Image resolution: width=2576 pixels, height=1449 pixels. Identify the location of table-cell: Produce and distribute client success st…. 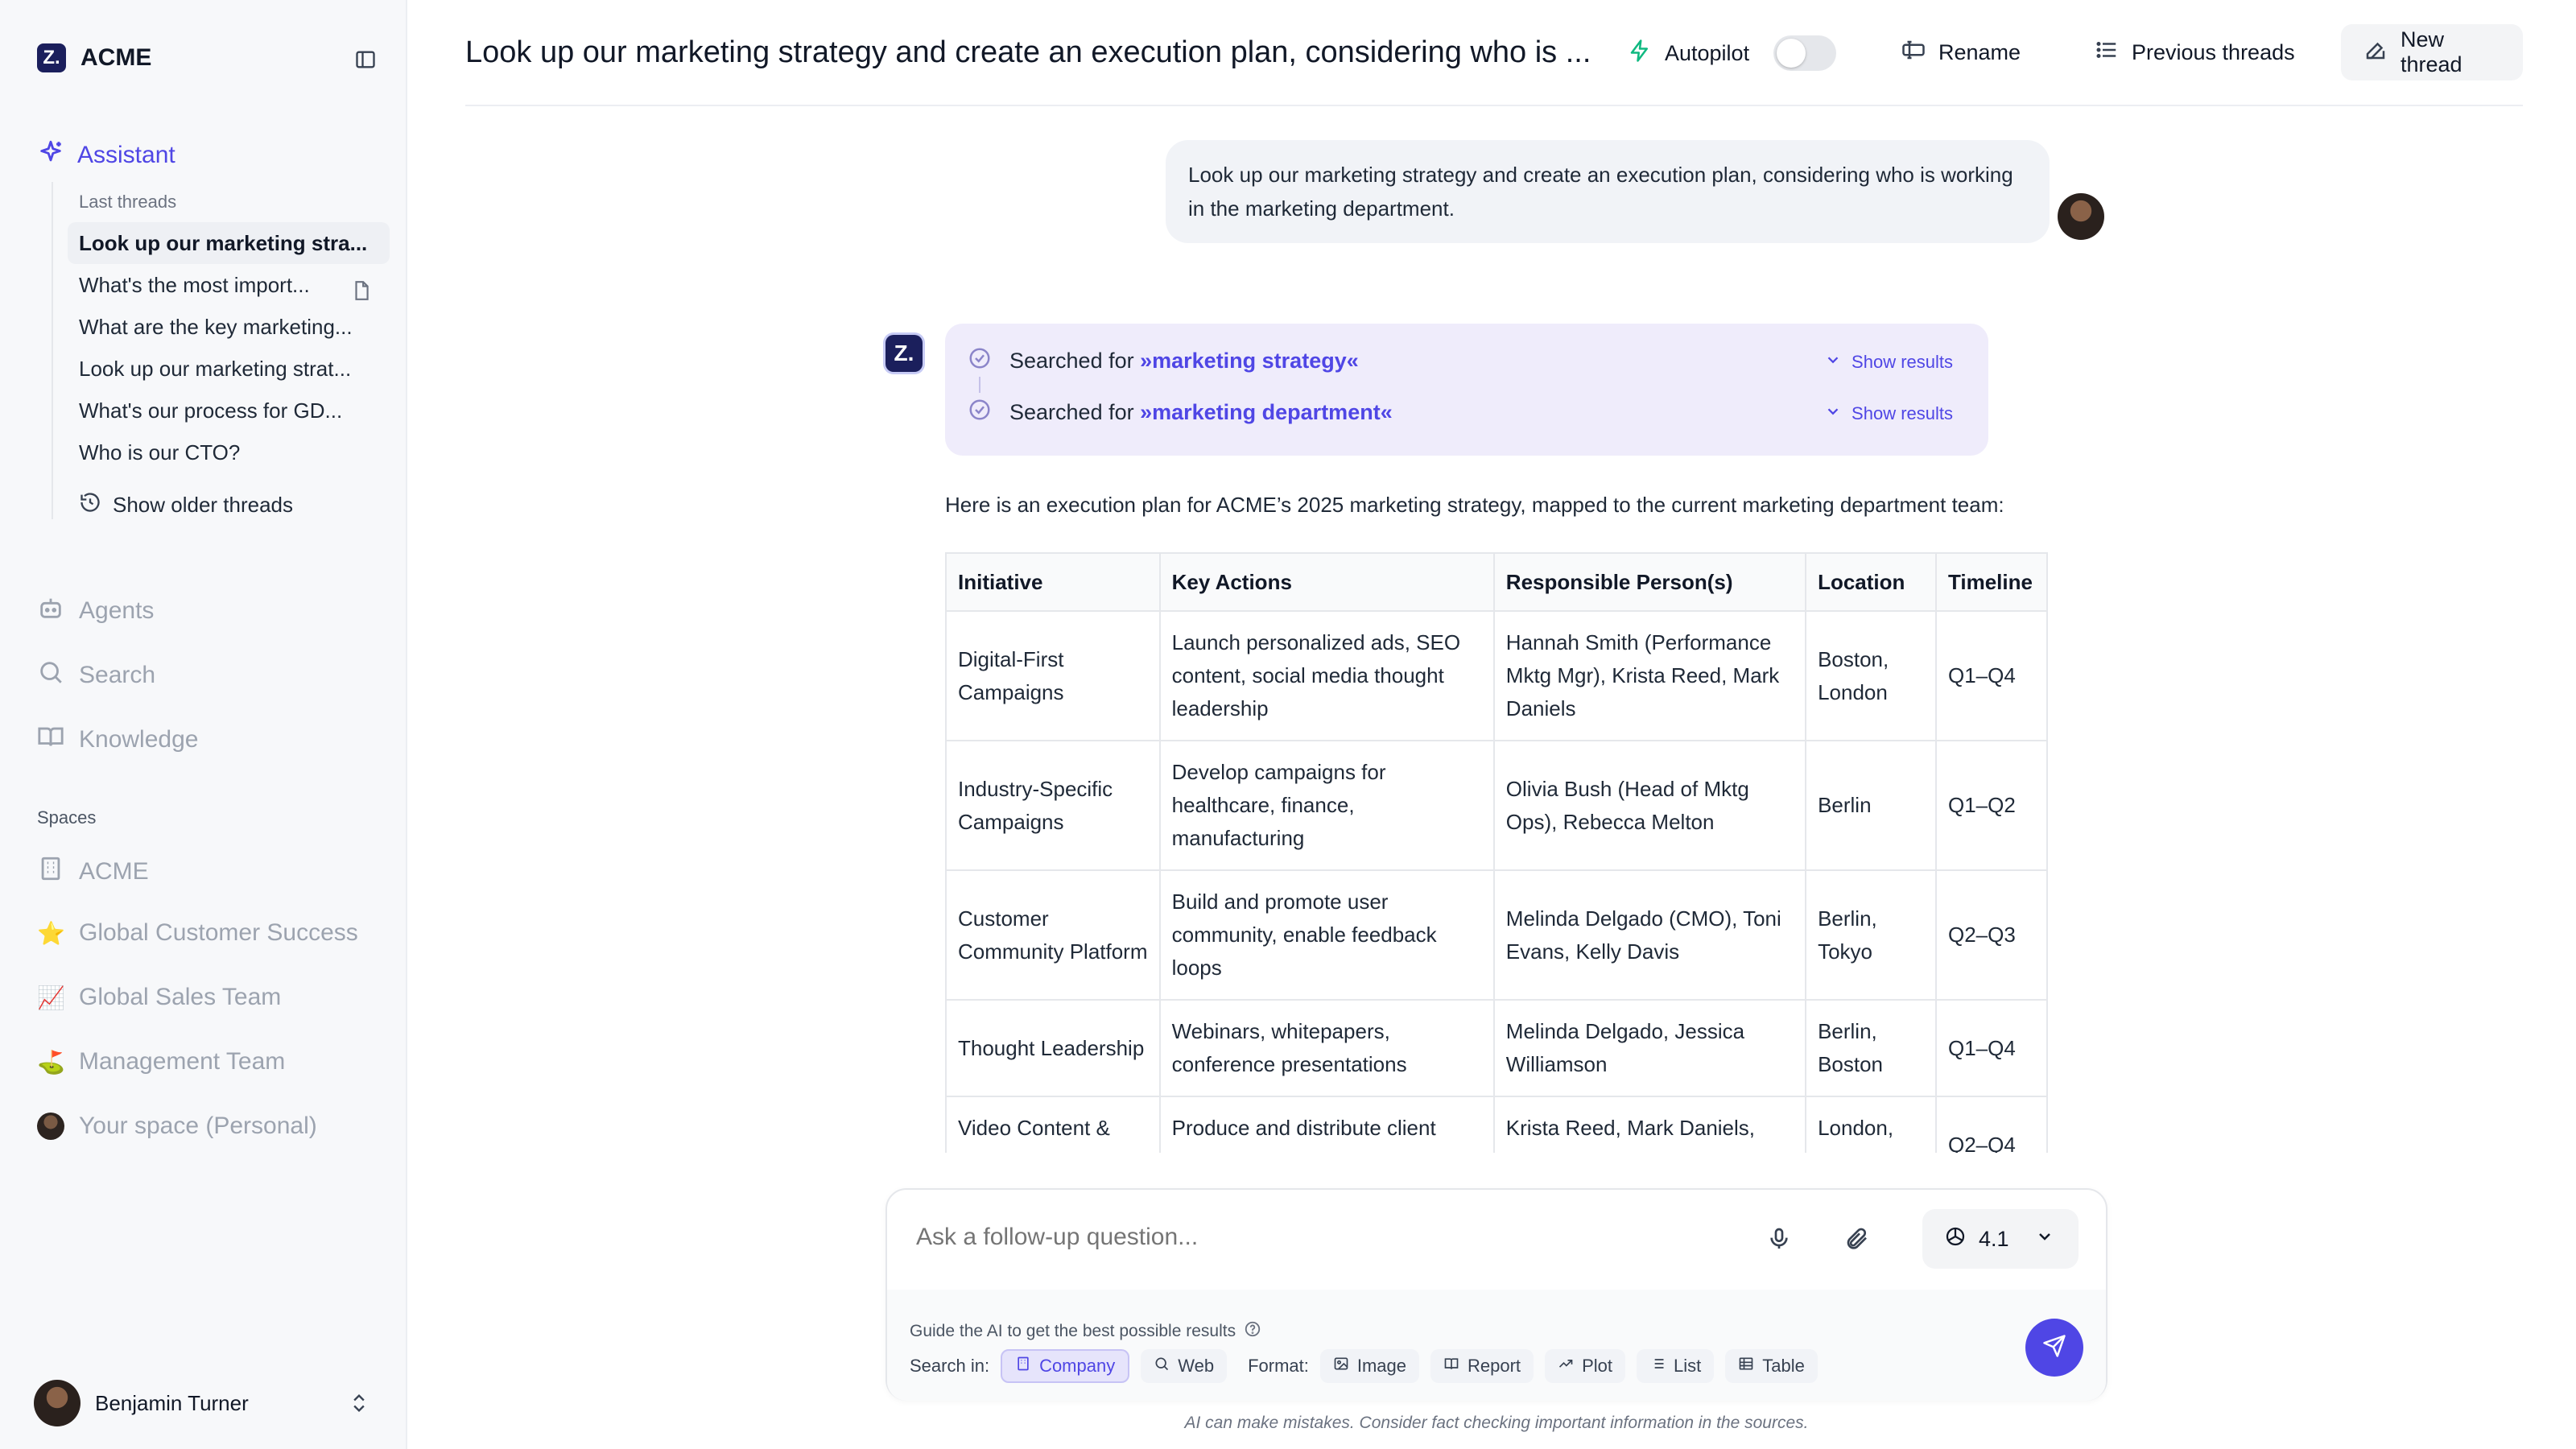
(1326, 1124).